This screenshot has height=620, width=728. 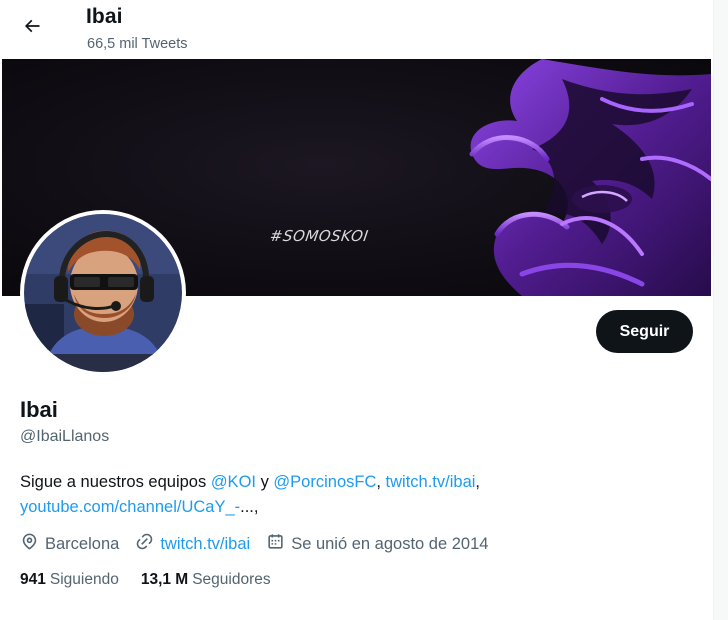 I want to click on follow-button: Seguir, so click(x=644, y=331).